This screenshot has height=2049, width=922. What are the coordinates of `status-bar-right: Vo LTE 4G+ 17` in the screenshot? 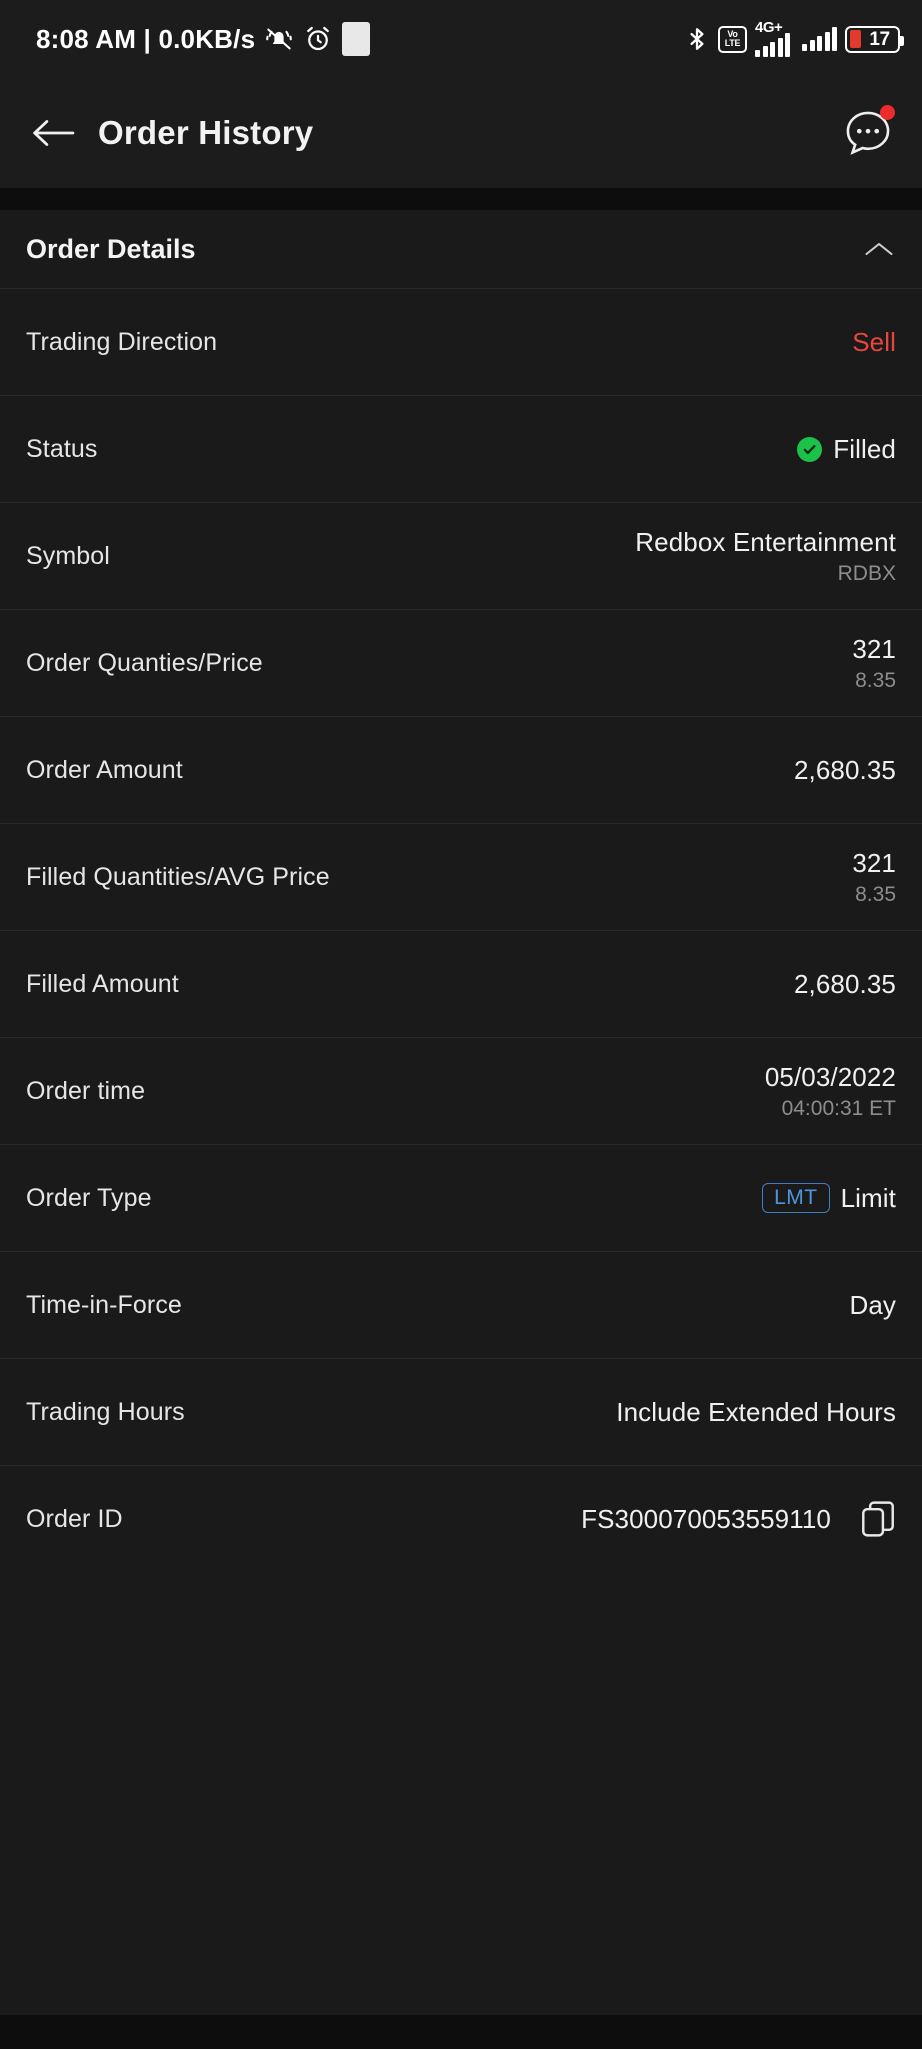 It's located at (794, 38).